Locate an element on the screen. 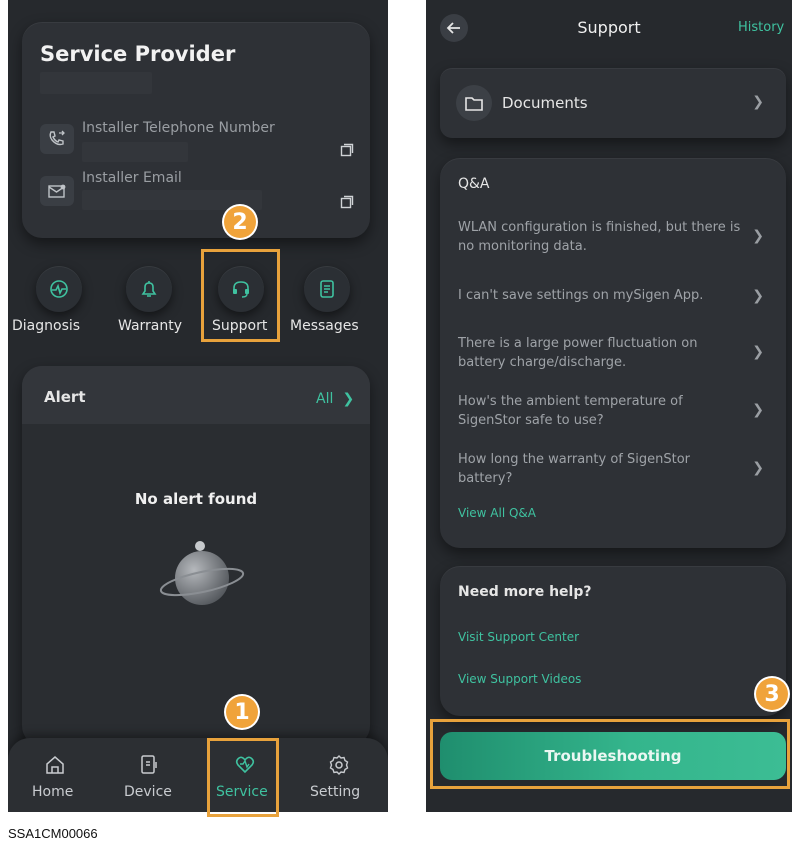 This screenshot has height=845, width=792. qa-title: Q&A is located at coordinates (474, 184).